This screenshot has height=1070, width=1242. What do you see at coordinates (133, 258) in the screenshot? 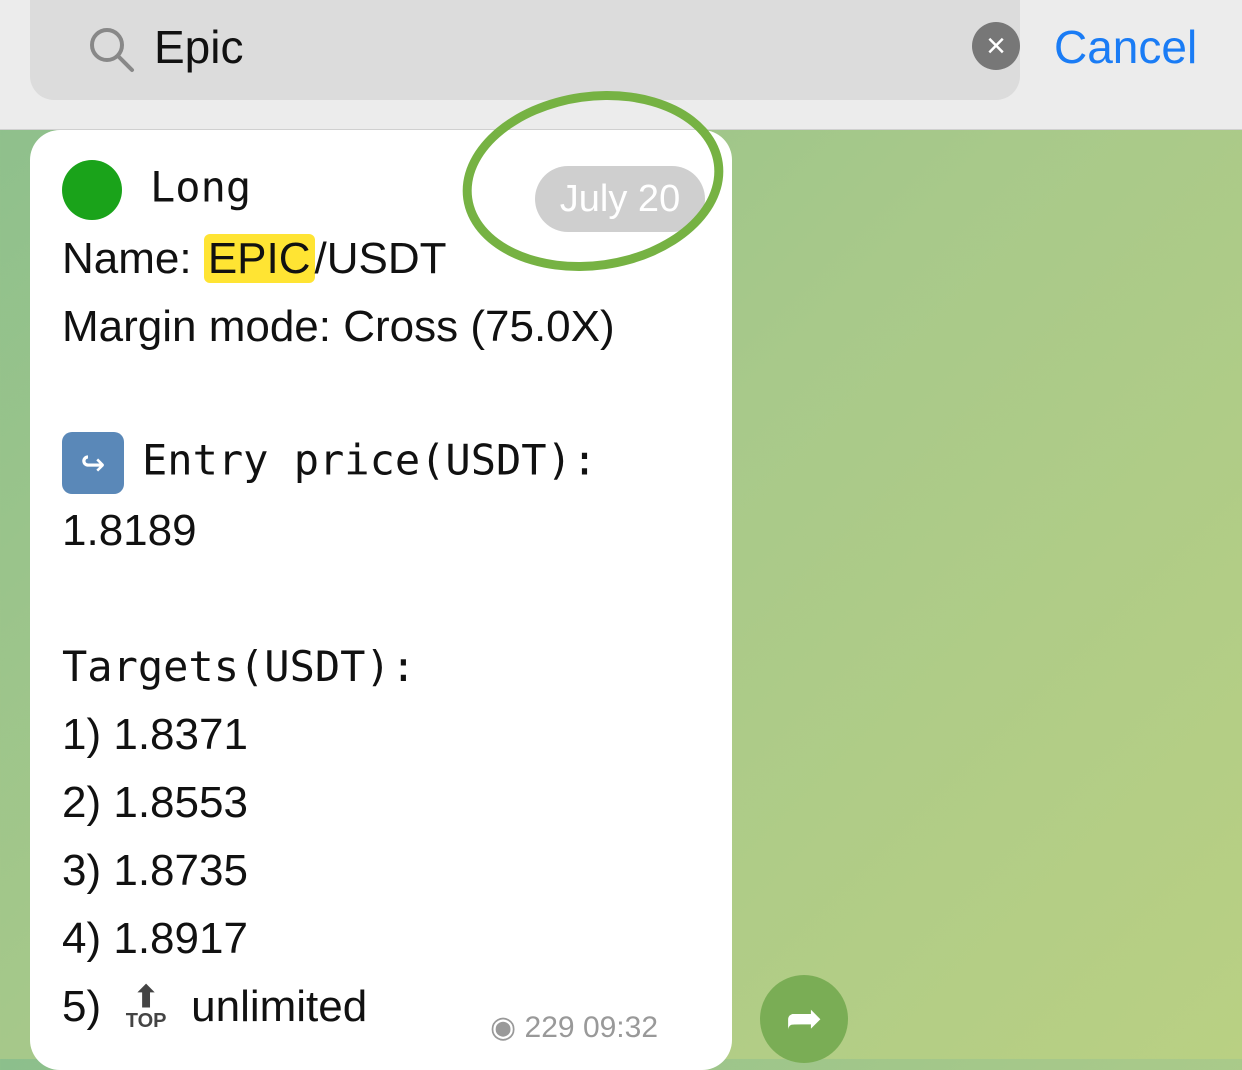
I see `name-label: Name:` at bounding box center [133, 258].